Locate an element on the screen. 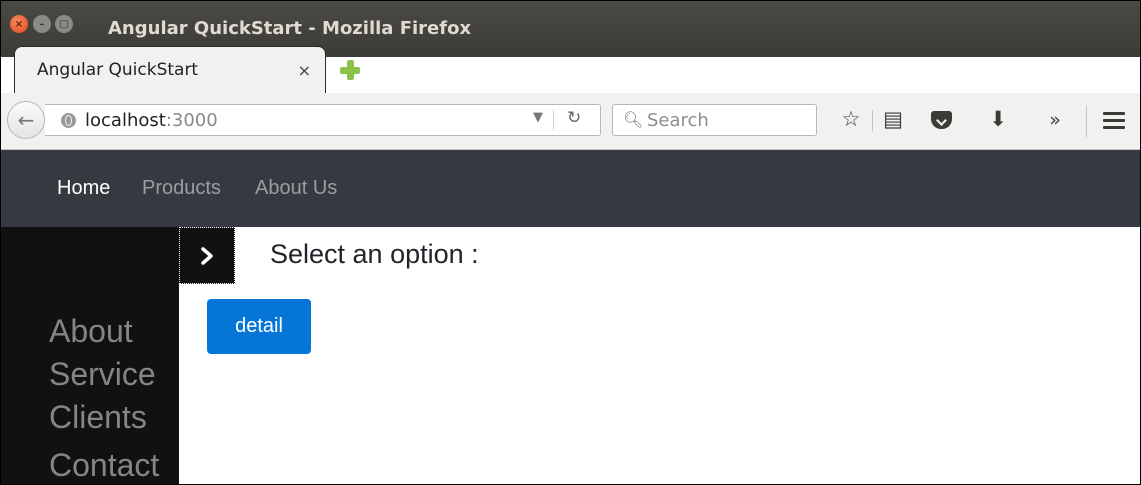 This screenshot has height=485, width=1141. window-minimize-button: – is located at coordinates (42, 24).